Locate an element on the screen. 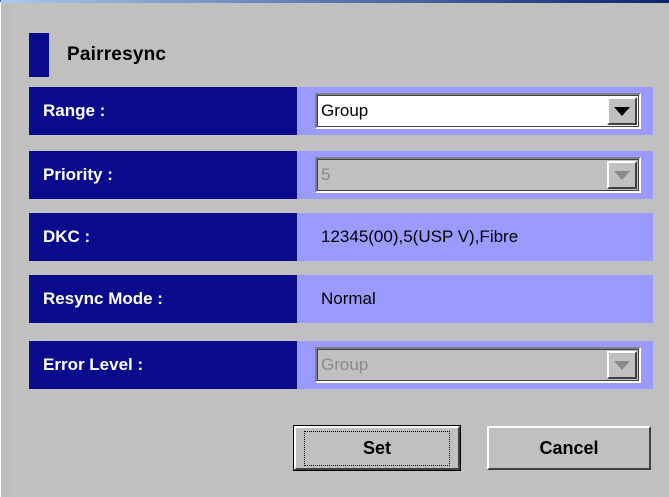  range-value-cell: Group is located at coordinates (475, 111).